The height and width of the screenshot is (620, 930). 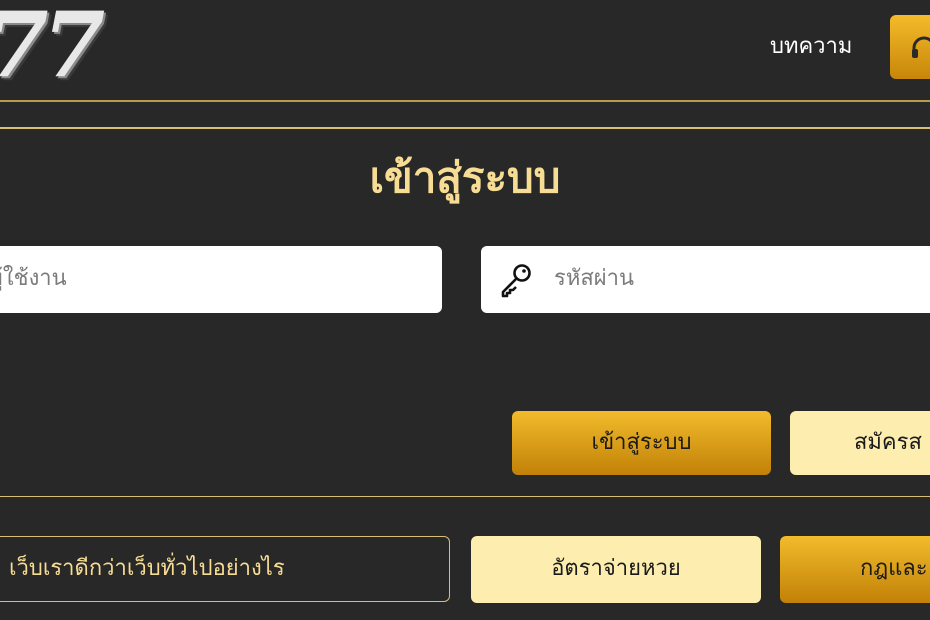 I want to click on login-button: เข้าสู่ระบบ, so click(x=641, y=443).